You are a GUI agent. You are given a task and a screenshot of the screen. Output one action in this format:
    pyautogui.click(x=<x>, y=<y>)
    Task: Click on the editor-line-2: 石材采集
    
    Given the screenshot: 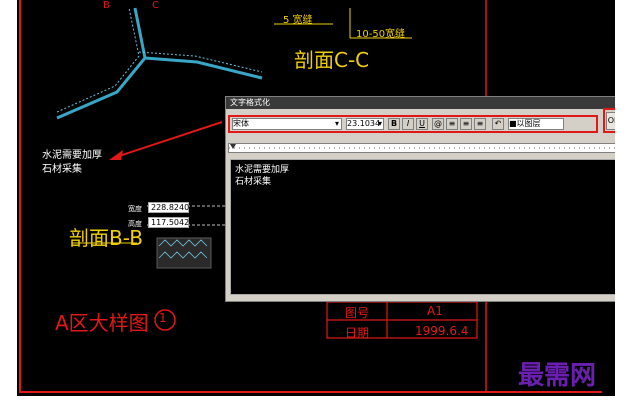 What is the action you would take?
    pyautogui.click(x=253, y=182)
    